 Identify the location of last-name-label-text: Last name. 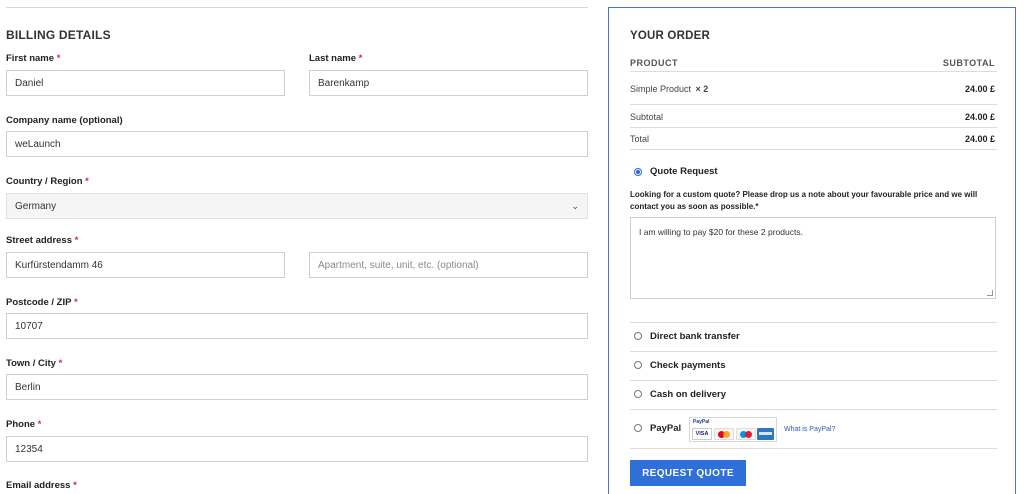
(332, 58).